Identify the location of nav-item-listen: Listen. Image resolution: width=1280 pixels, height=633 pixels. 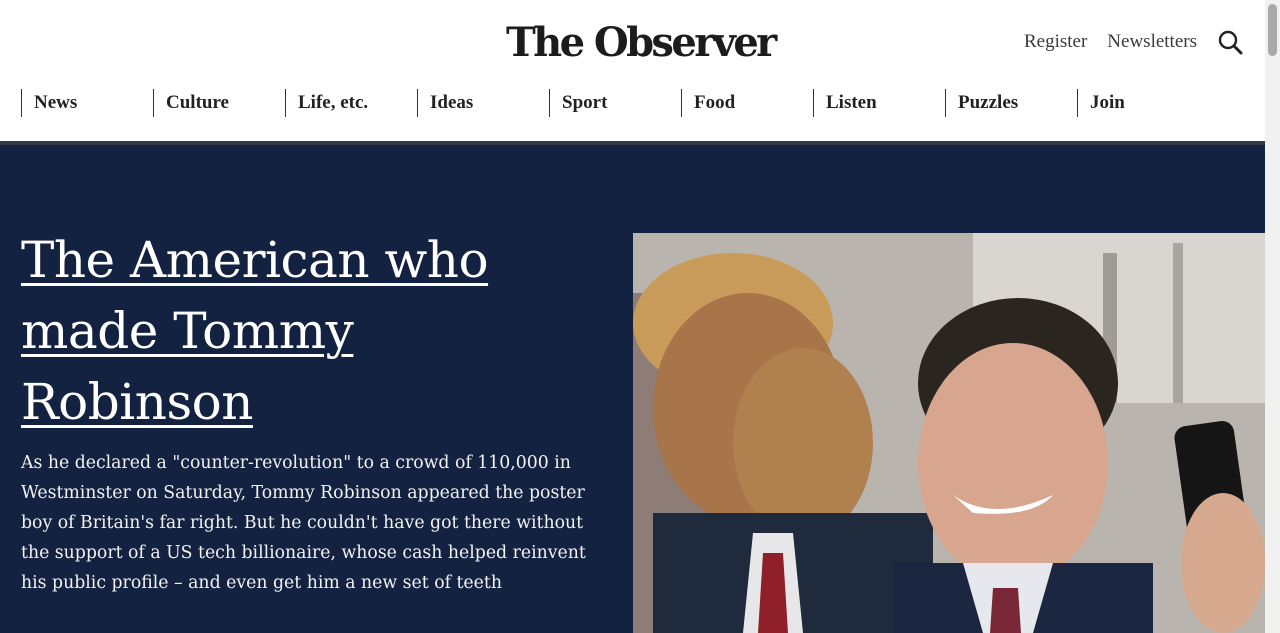
(845, 103).